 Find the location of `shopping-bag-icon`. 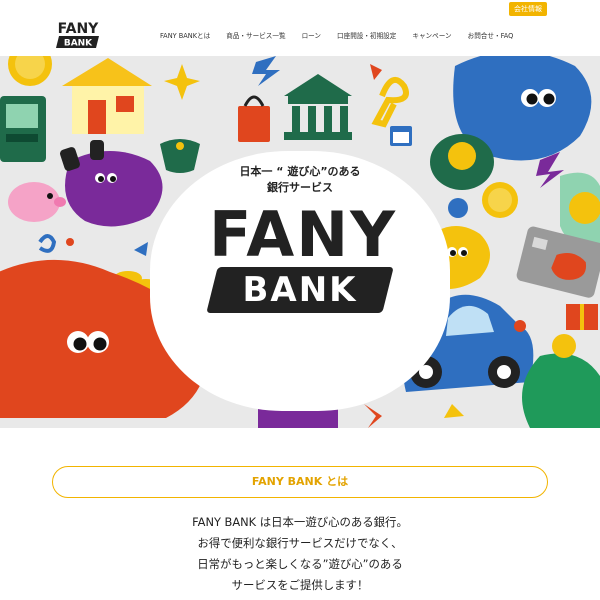

shopping-bag-icon is located at coordinates (254, 118).